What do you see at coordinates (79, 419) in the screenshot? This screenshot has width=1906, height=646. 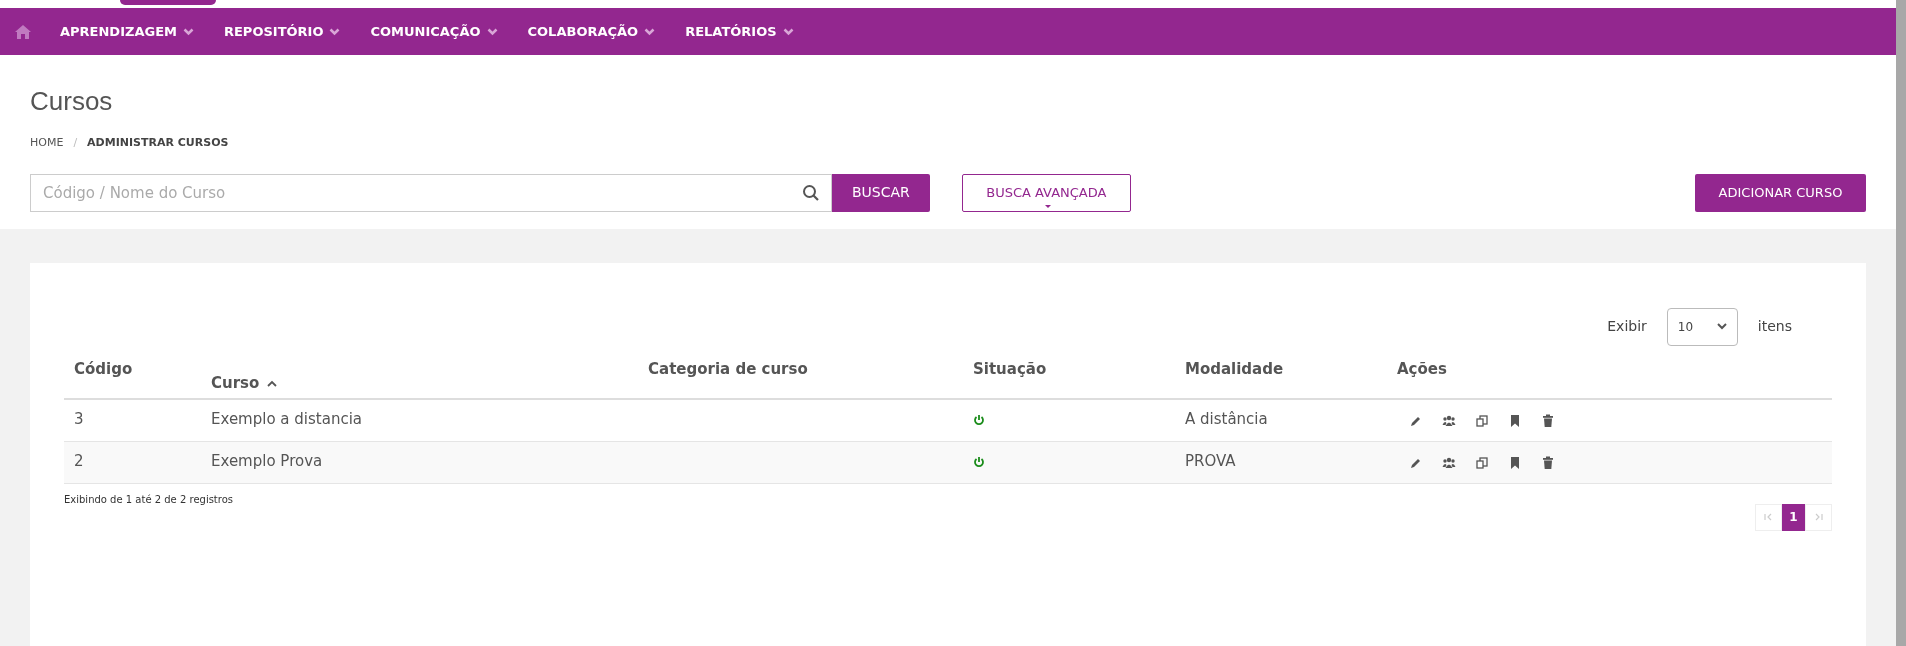 I see `course-code: 3` at bounding box center [79, 419].